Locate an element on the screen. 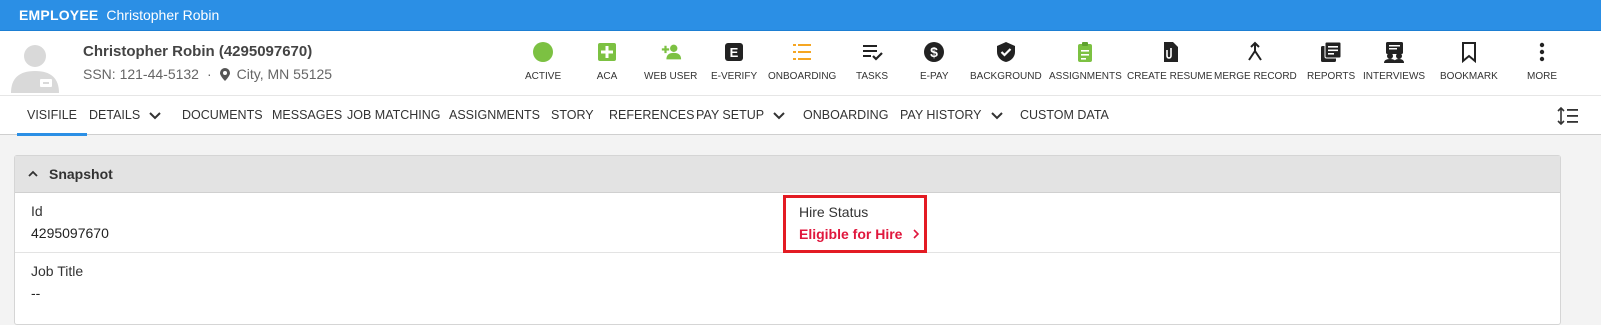  snapshot-header: Snapshot is located at coordinates (787, 174).